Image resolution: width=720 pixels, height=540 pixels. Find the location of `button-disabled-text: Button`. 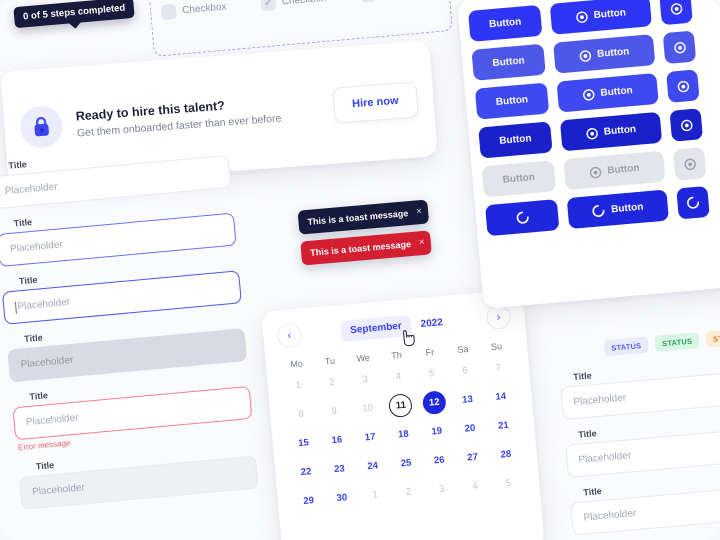

button-disabled-text: Button is located at coordinates (519, 179).